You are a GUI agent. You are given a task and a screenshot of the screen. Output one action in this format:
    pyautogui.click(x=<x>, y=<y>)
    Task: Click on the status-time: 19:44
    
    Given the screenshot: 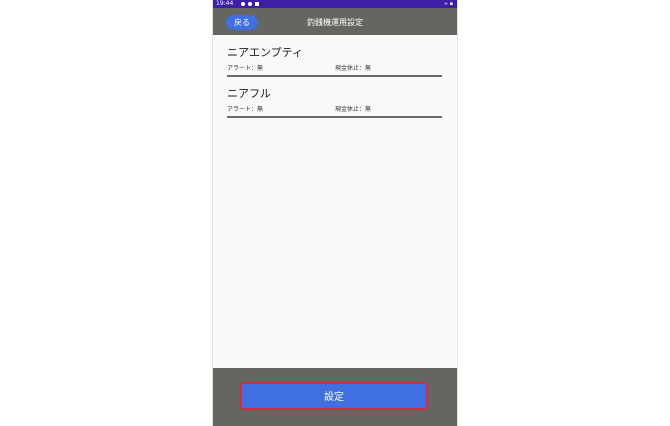 What is the action you would take?
    pyautogui.click(x=225, y=3)
    